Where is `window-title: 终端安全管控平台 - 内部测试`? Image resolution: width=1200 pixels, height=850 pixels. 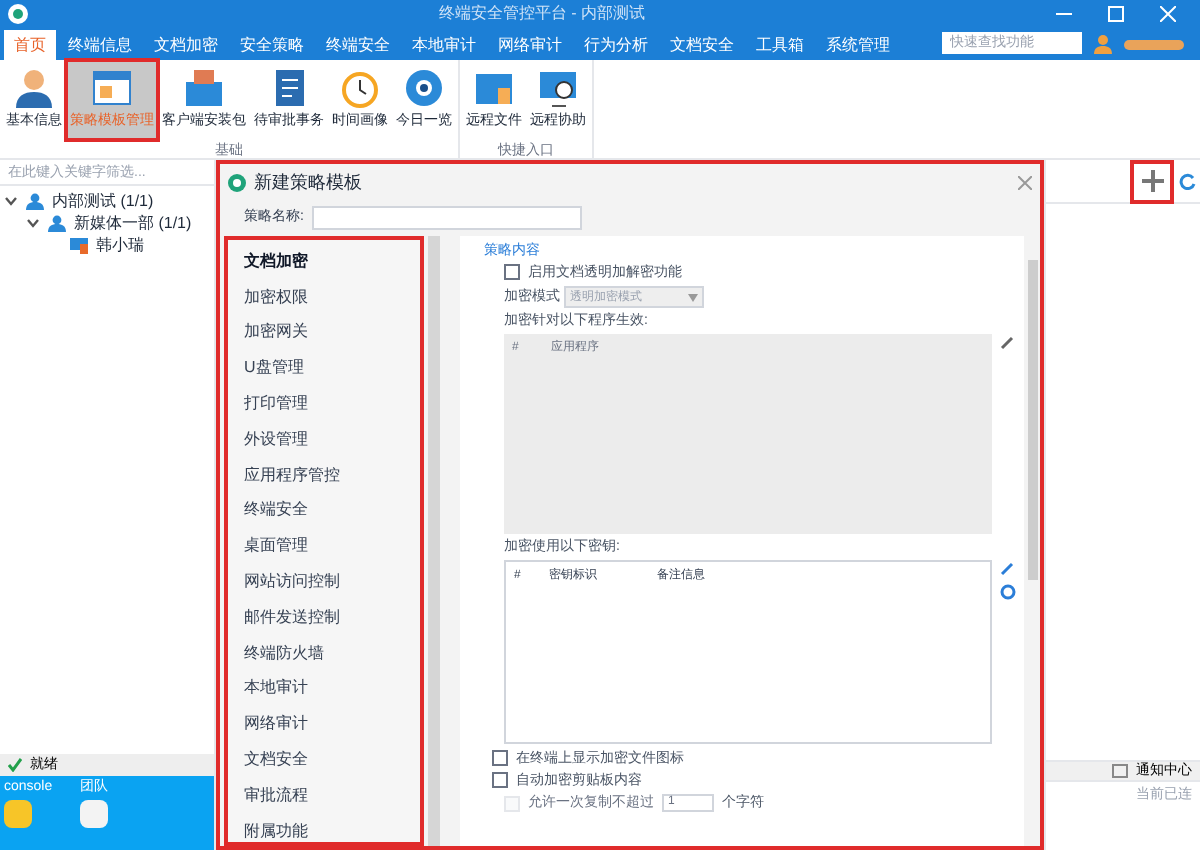
window-title: 终端安全管控平台 - 内部测试 is located at coordinates (542, 14).